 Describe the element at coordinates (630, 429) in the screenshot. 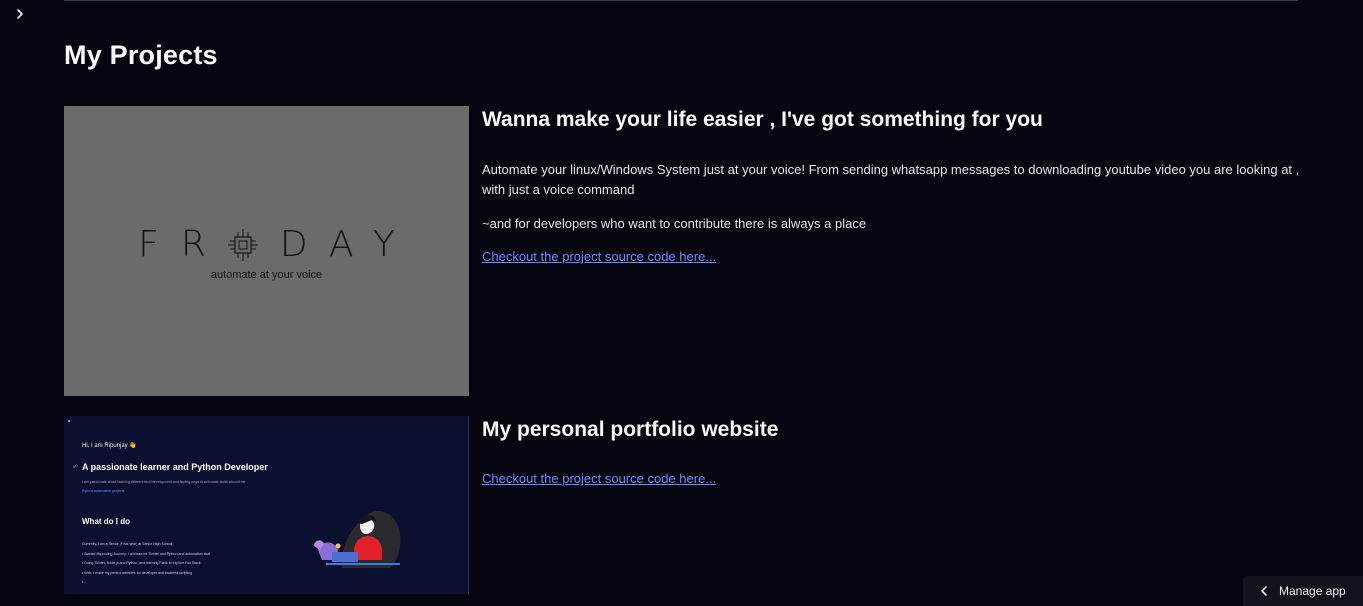

I see `project-heading: My personal portfolio website` at that location.